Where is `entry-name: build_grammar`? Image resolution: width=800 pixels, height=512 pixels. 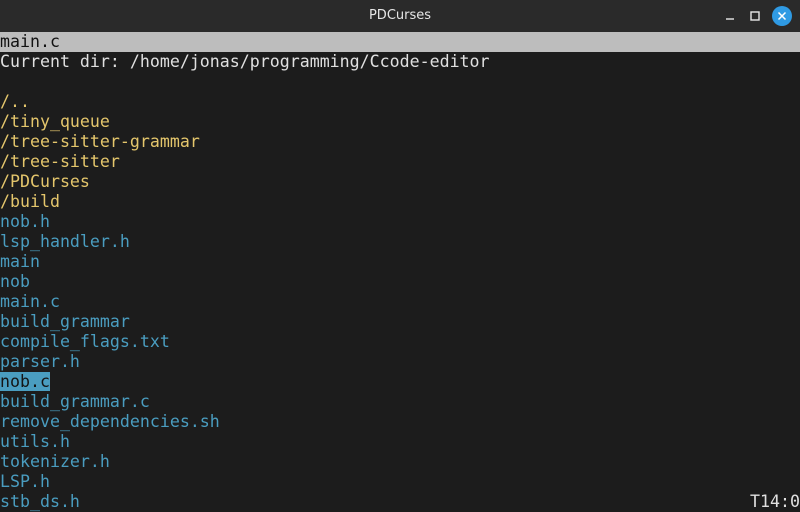
entry-name: build_grammar is located at coordinates (65, 321).